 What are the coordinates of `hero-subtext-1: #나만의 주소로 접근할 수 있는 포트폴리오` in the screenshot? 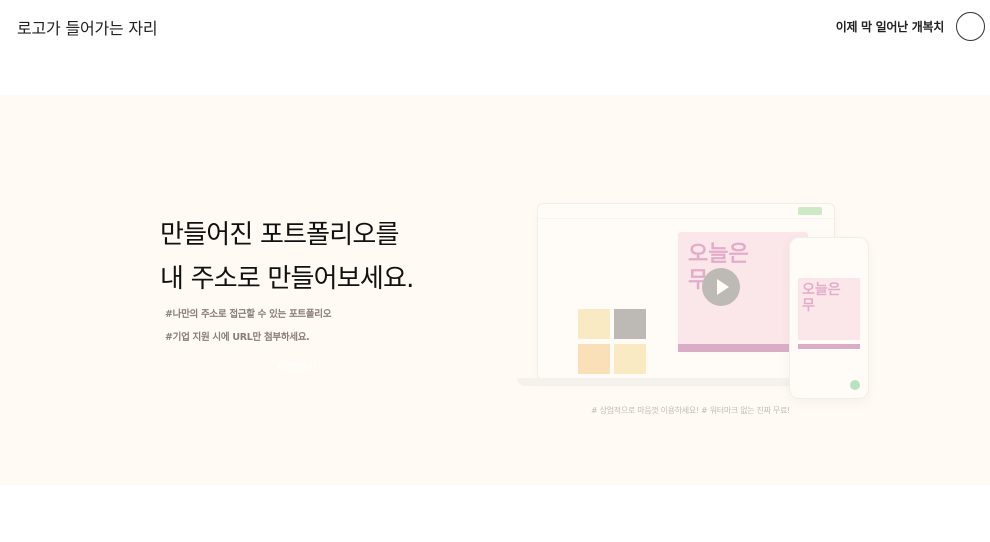 It's located at (248, 314).